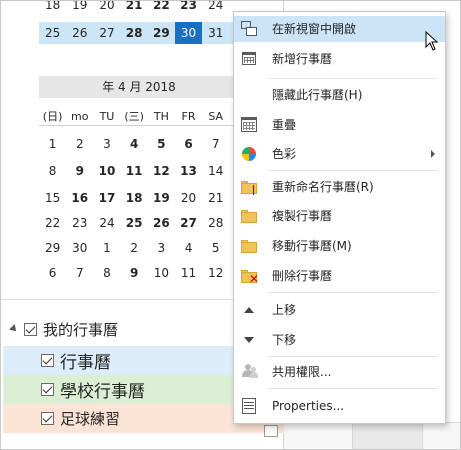 Image resolution: width=461 pixels, height=450 pixels. I want to click on calendar-week-row: 29 30 1 2 3 4 5, so click(139, 248).